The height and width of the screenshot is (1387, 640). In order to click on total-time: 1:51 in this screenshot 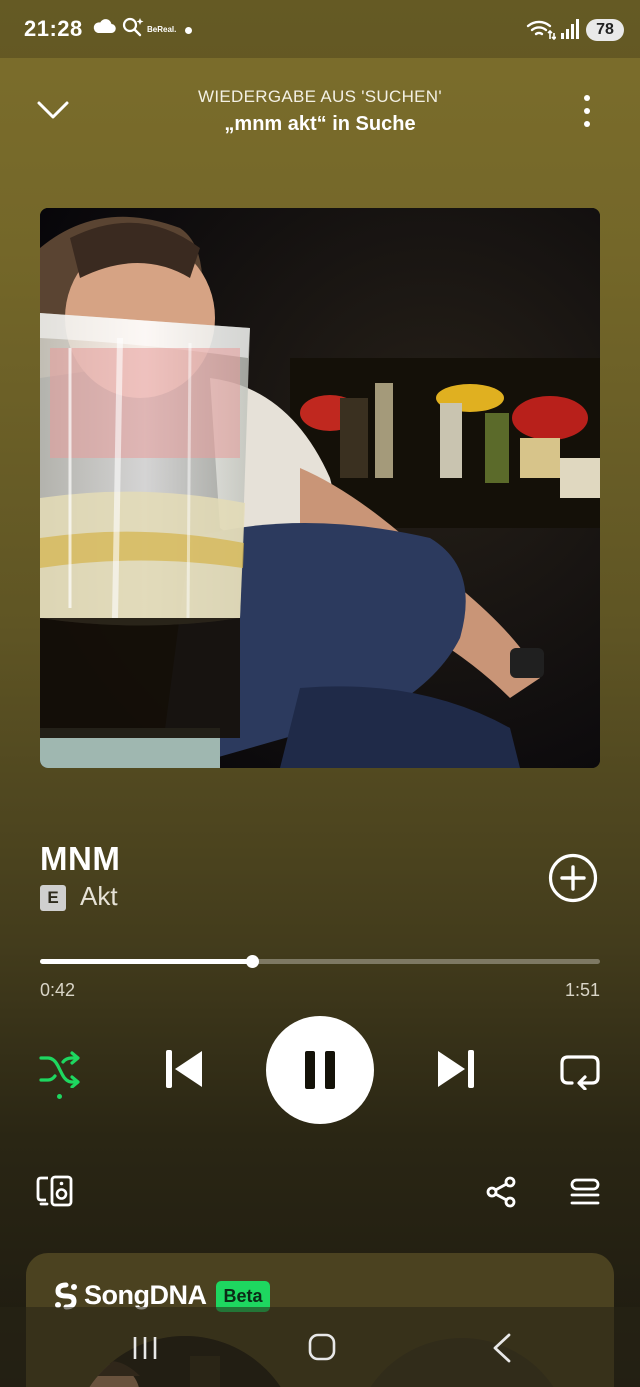, I will do `click(582, 990)`.